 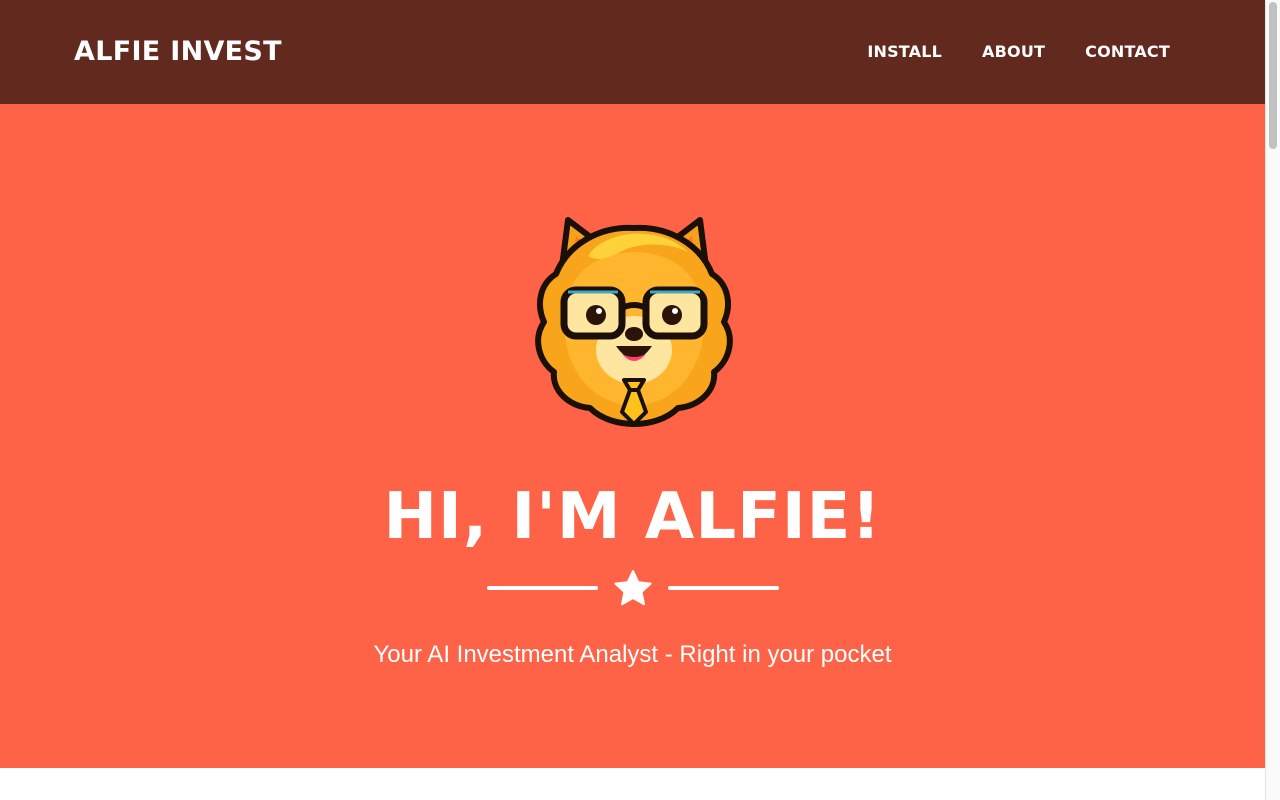 I want to click on divider-line-right, so click(x=723, y=588).